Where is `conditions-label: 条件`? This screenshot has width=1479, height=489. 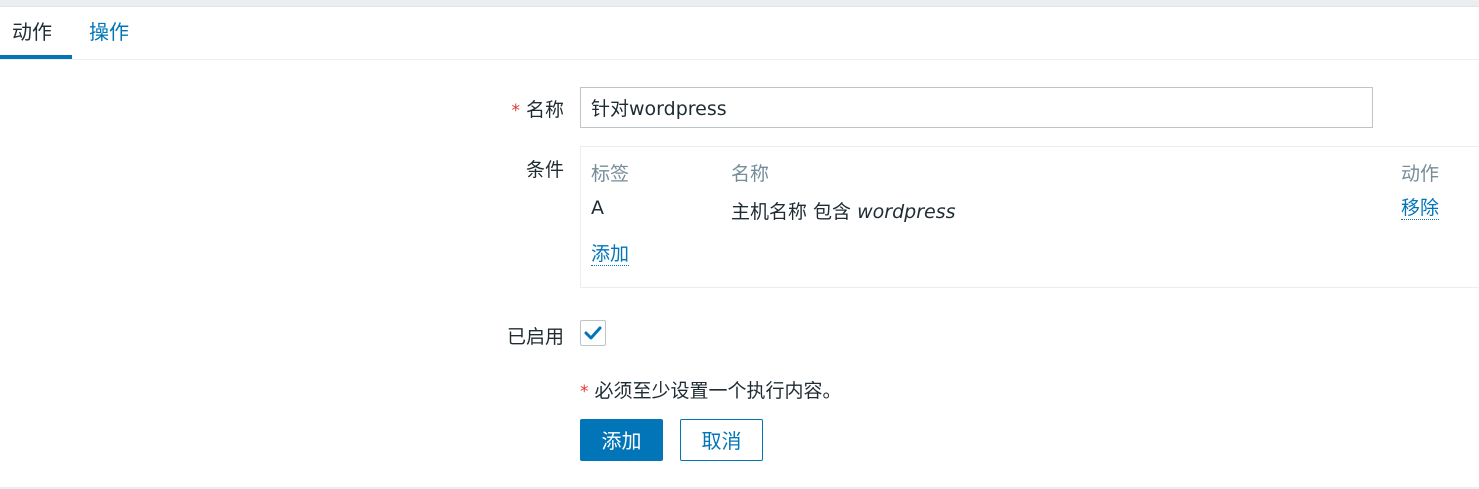 conditions-label: 条件 is located at coordinates (544, 170).